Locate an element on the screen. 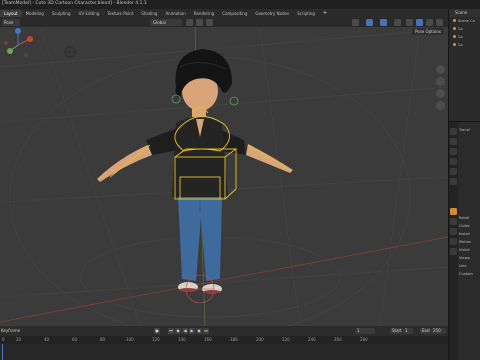 The image size is (480, 360). navigation-gizmo is located at coordinates (18, 45).